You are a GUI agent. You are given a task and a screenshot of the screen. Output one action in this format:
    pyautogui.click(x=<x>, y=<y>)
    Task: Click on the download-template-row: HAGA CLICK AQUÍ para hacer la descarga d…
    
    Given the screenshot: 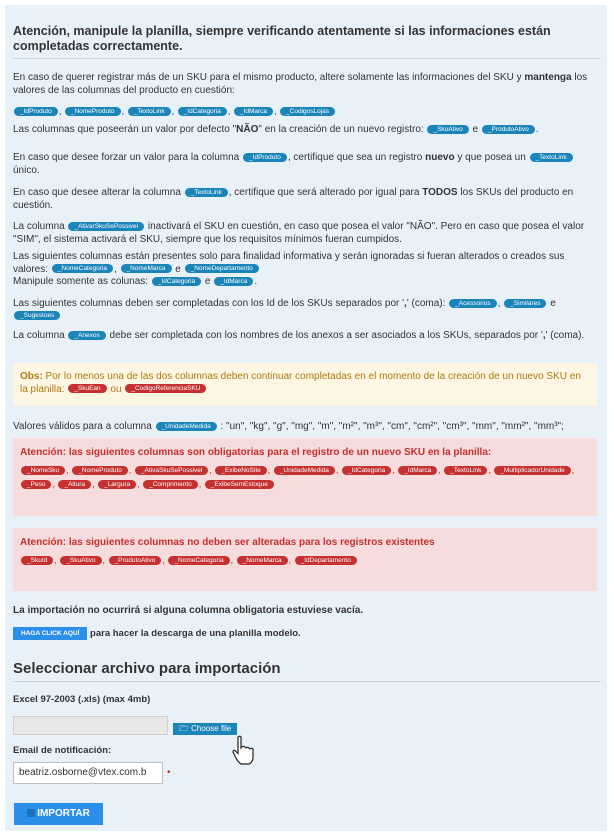 What is the action you would take?
    pyautogui.click(x=305, y=634)
    